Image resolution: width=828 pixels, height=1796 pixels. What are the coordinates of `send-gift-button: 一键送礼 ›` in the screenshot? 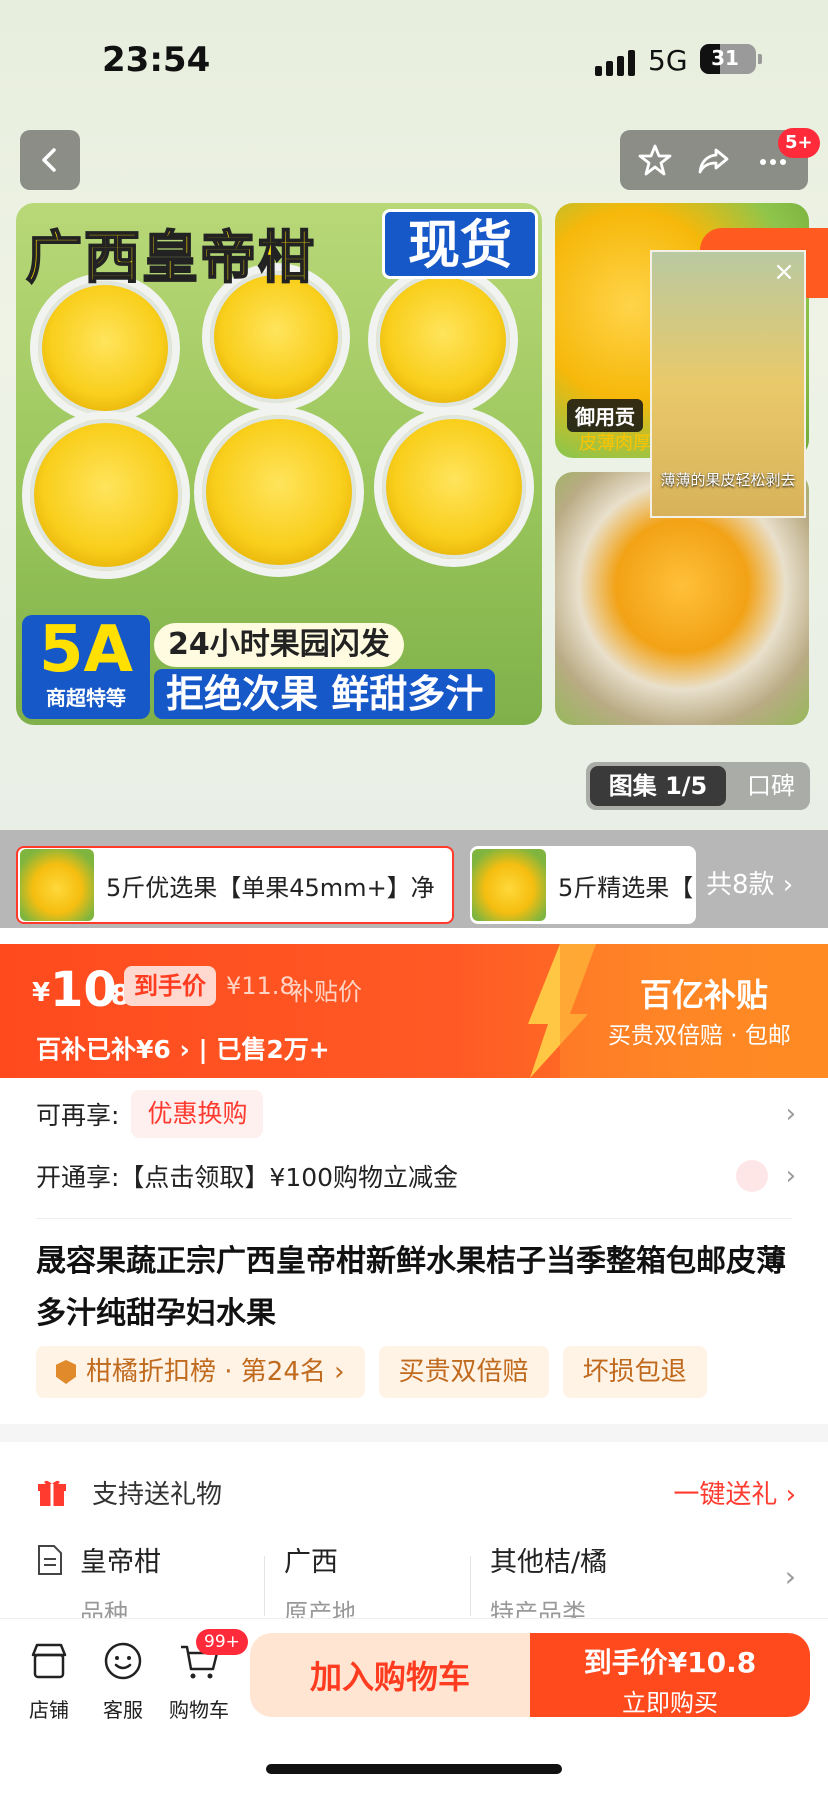 It's located at (734, 1492).